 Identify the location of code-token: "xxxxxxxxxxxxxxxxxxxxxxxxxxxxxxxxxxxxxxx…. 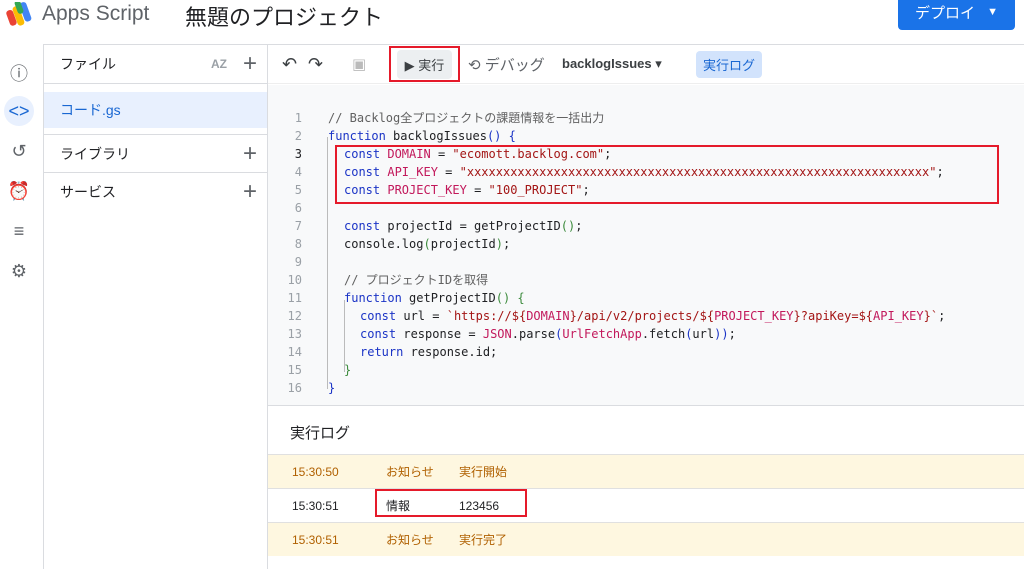
(698, 172).